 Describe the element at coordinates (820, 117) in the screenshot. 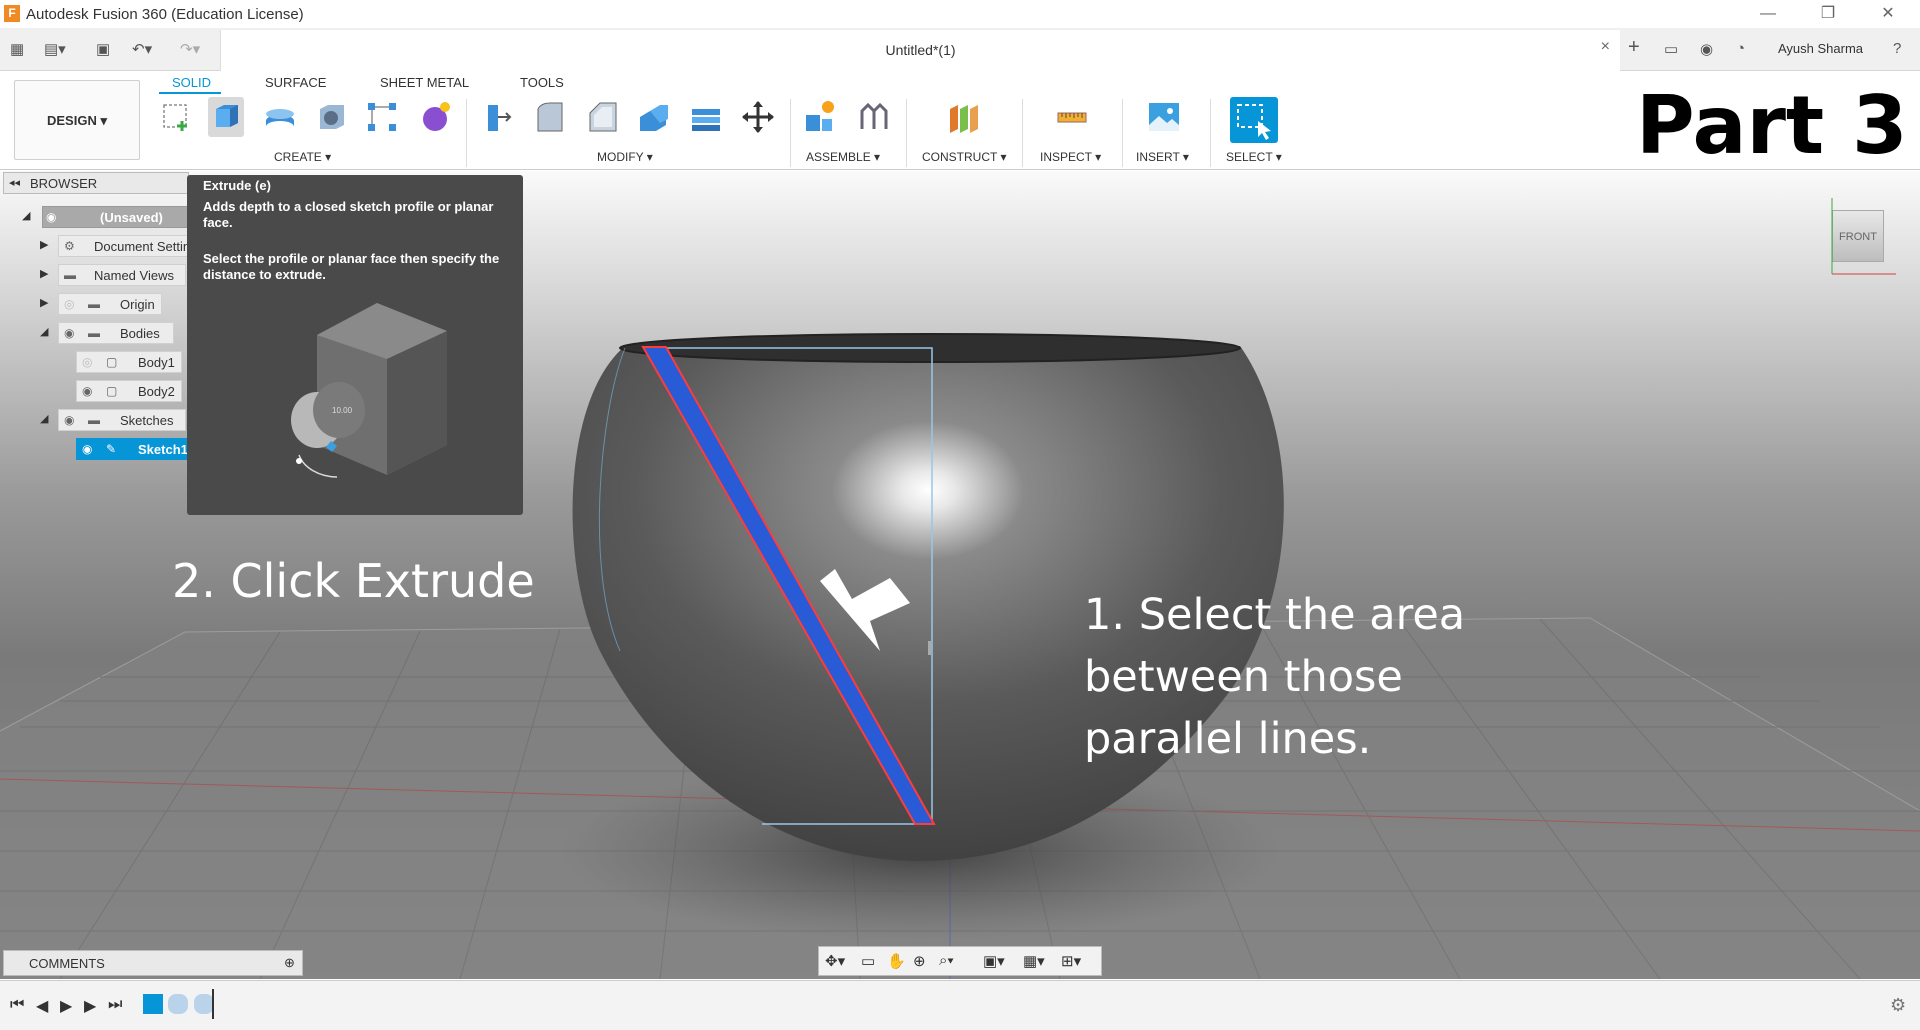

I see `new-component-icon` at that location.